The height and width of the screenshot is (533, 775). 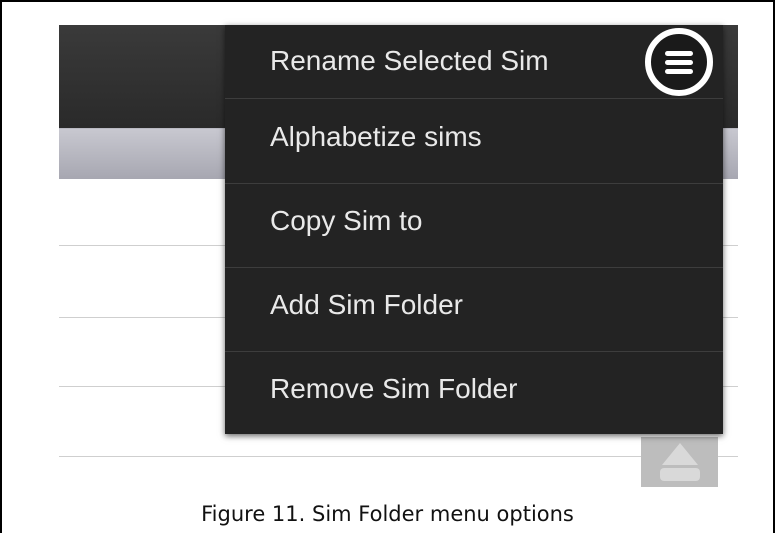 What do you see at coordinates (387, 1) in the screenshot?
I see `figure-frame-top` at bounding box center [387, 1].